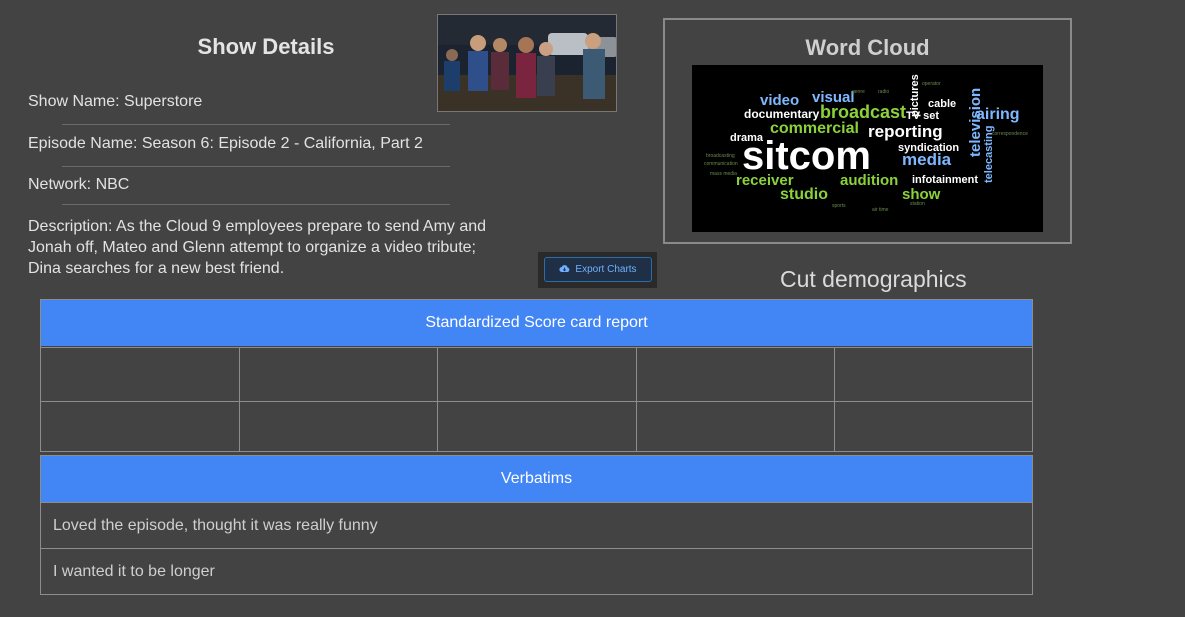  Describe the element at coordinates (905, 131) in the screenshot. I see `cloud-word: reporting` at that location.